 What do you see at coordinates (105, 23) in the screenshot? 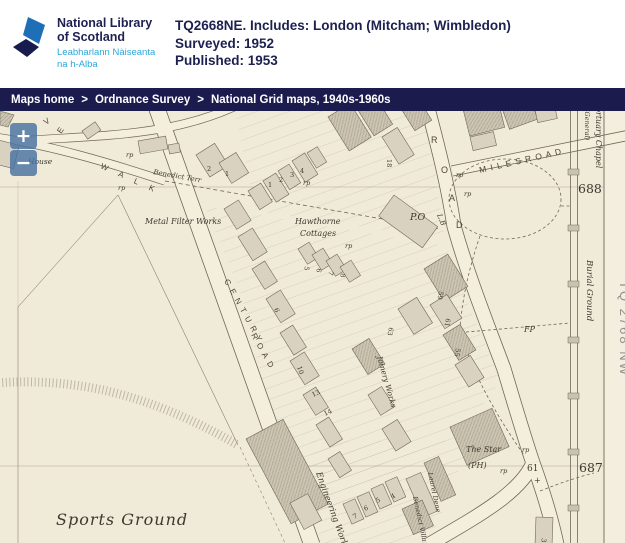
I see `brand-name-line1: National Library` at bounding box center [105, 23].